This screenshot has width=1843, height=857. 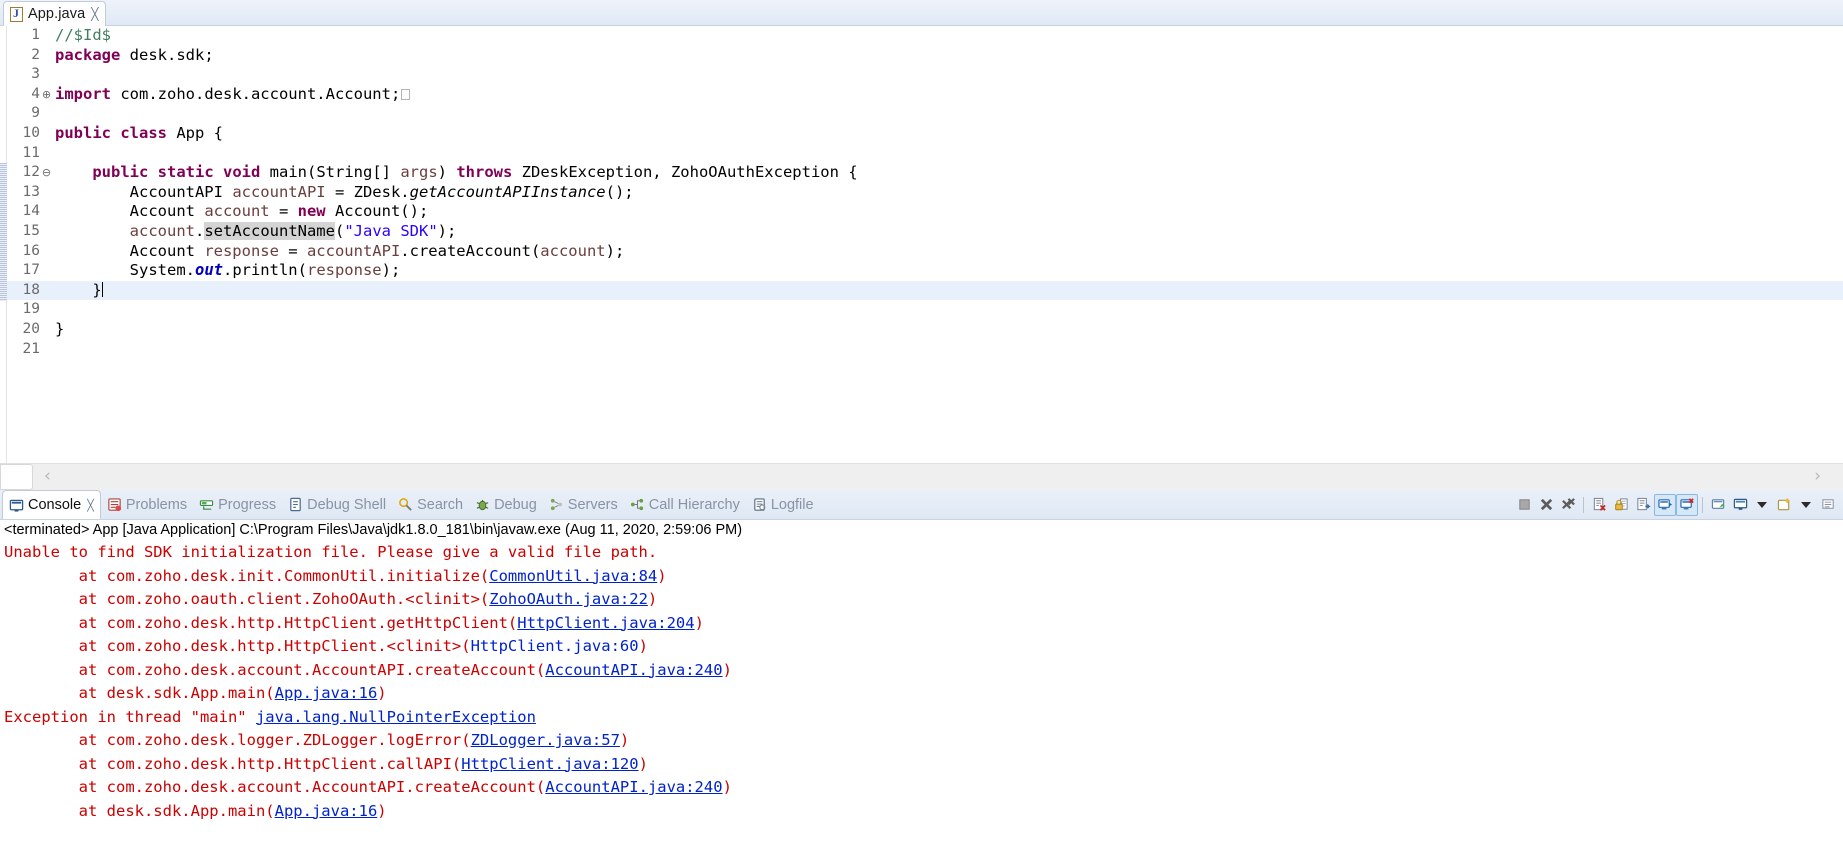 What do you see at coordinates (3, 244) in the screenshot?
I see `editor-fold-strip` at bounding box center [3, 244].